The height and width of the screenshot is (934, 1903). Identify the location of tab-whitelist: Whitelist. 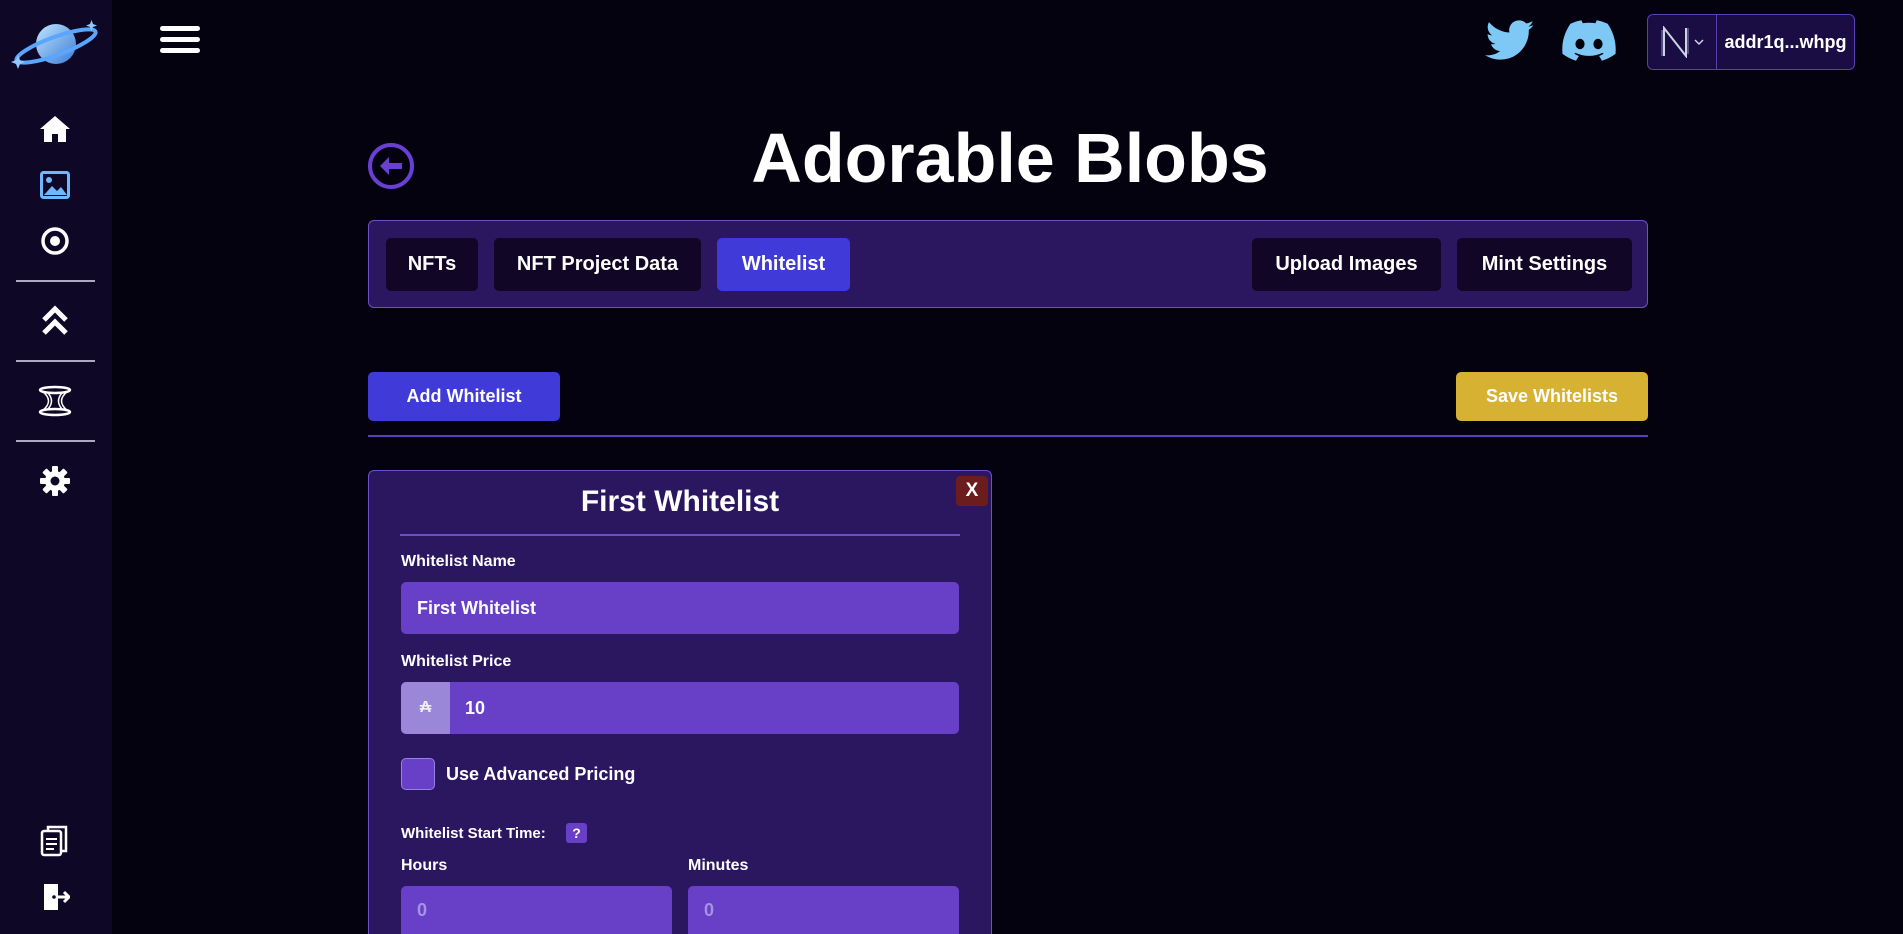
(783, 264).